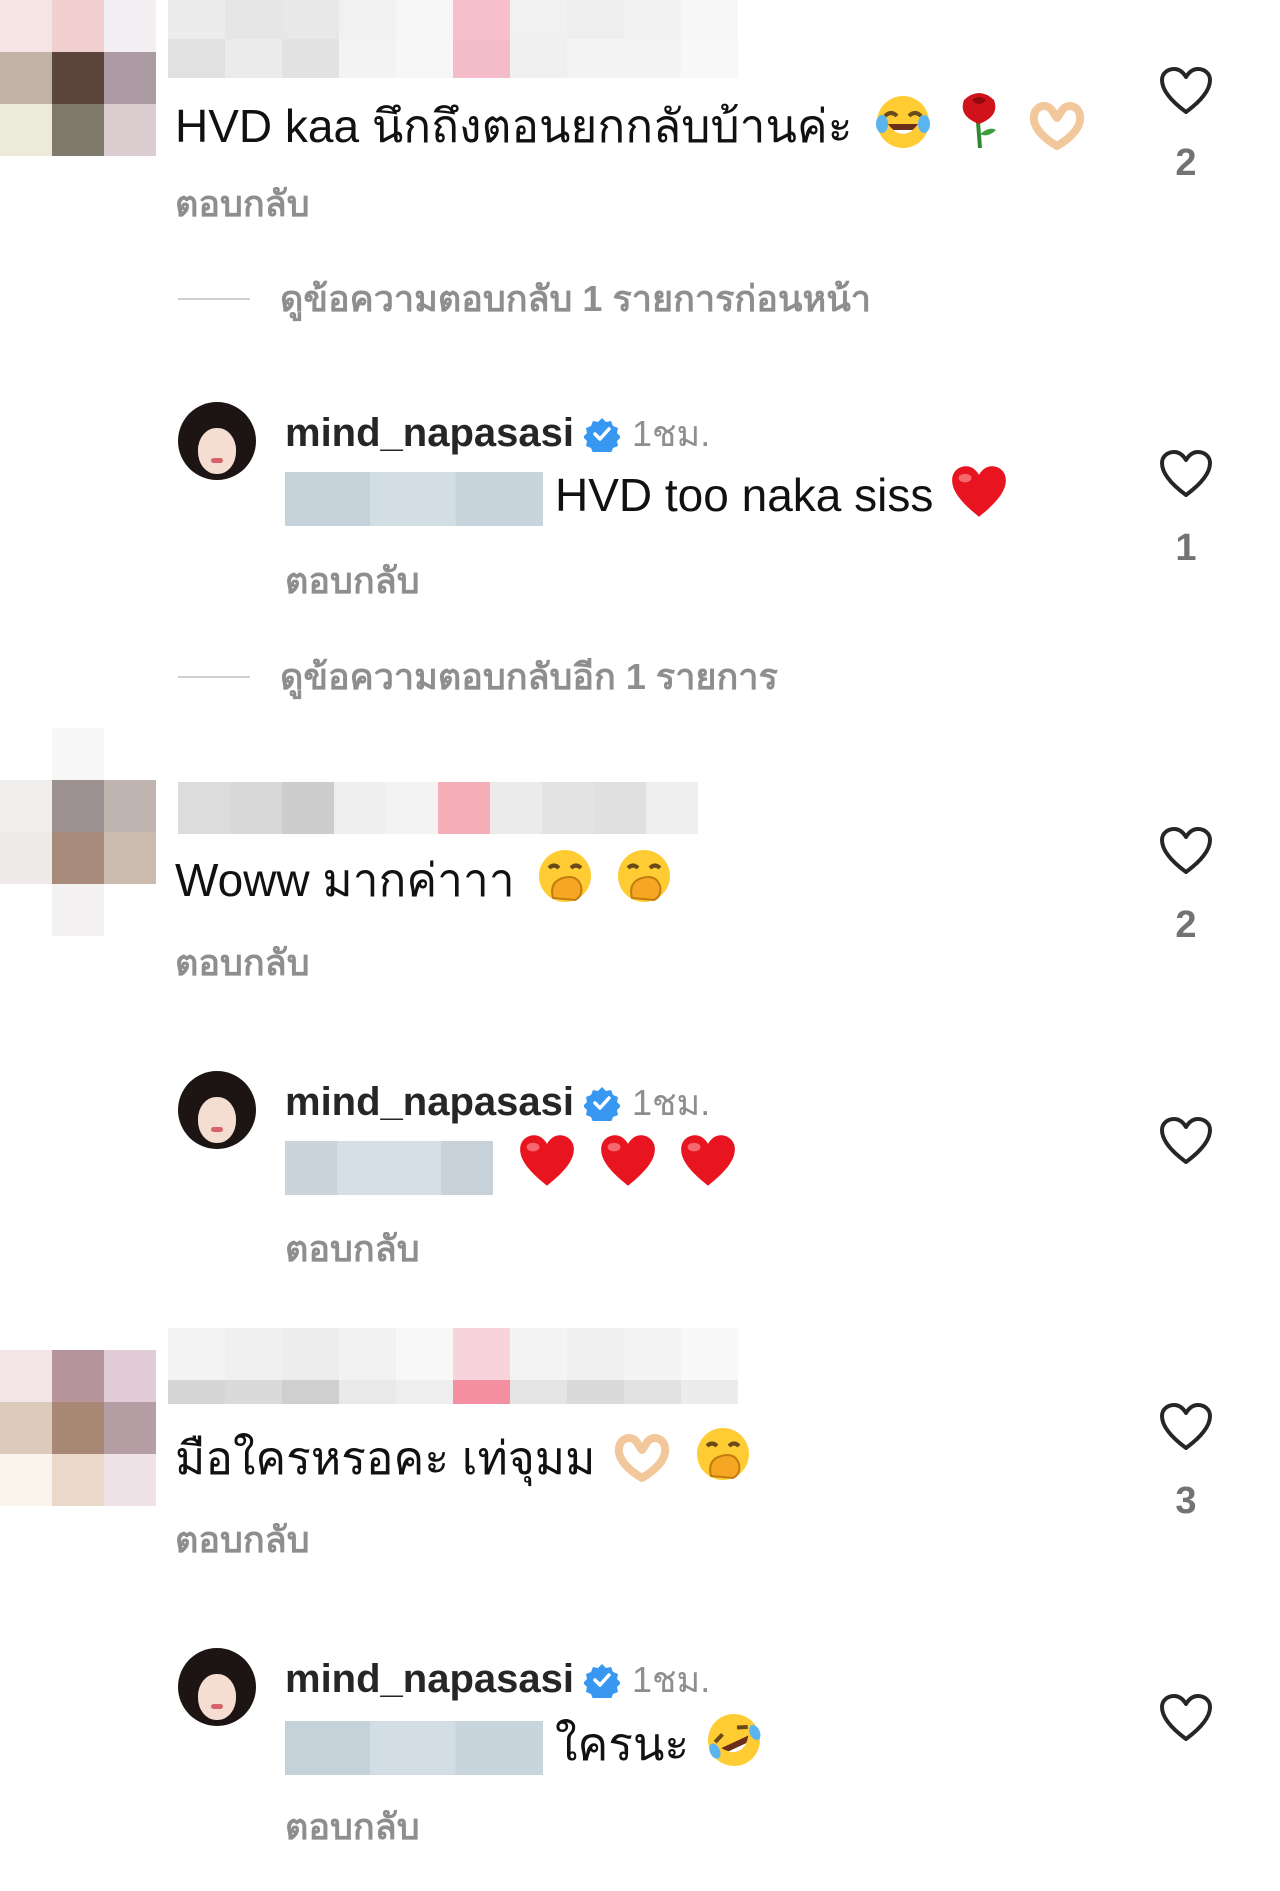 The image size is (1280, 1891). Describe the element at coordinates (903, 122) in the screenshot. I see `laughing-tears-emoji-icon` at that location.